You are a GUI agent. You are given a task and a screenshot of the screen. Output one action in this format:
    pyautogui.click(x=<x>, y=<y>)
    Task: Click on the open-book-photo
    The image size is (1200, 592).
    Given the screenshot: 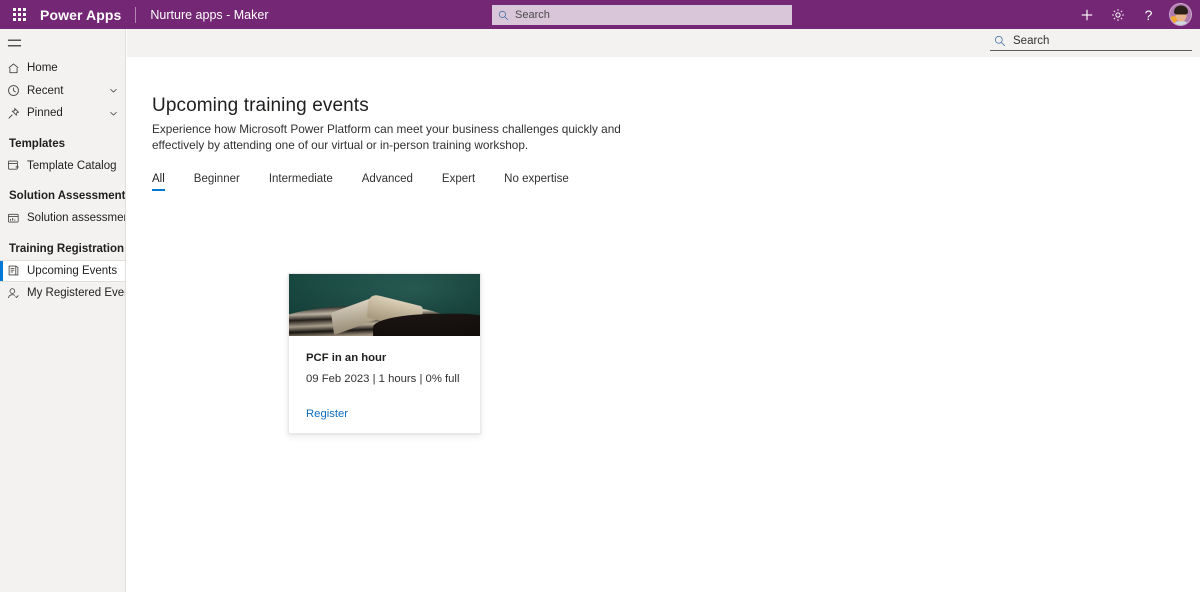 What is the action you would take?
    pyautogui.click(x=384, y=305)
    